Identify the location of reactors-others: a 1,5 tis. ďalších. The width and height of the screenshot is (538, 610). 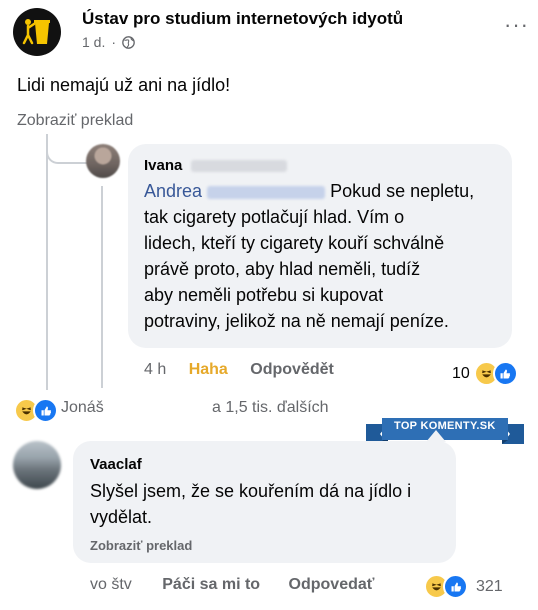
(270, 408).